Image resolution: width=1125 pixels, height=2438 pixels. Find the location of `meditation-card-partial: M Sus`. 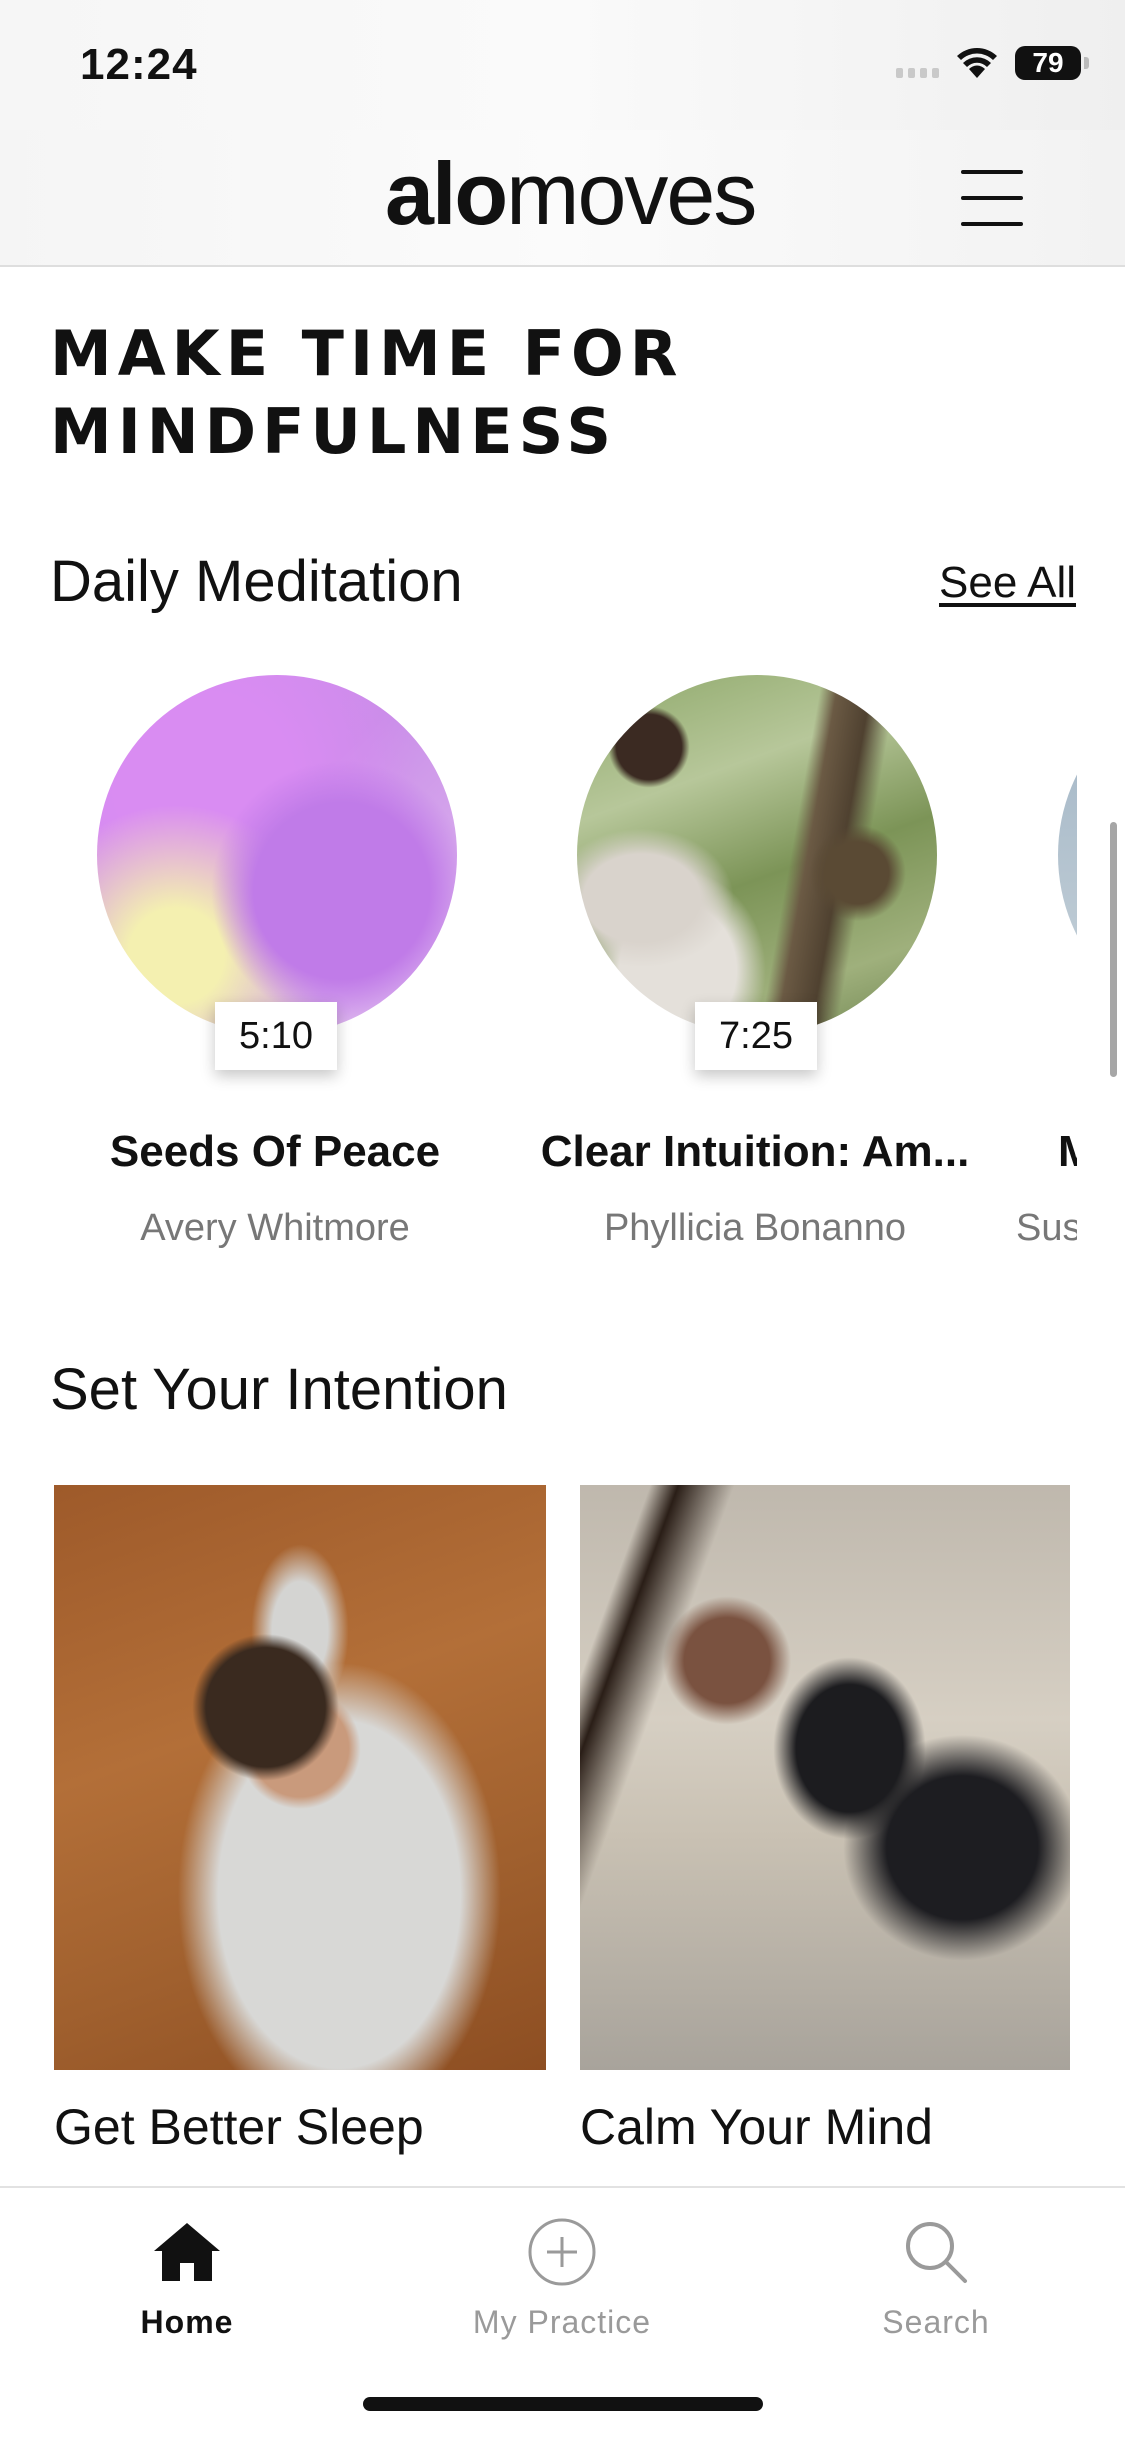

meditation-card-partial: M Sus is located at coordinates (1043, 975).